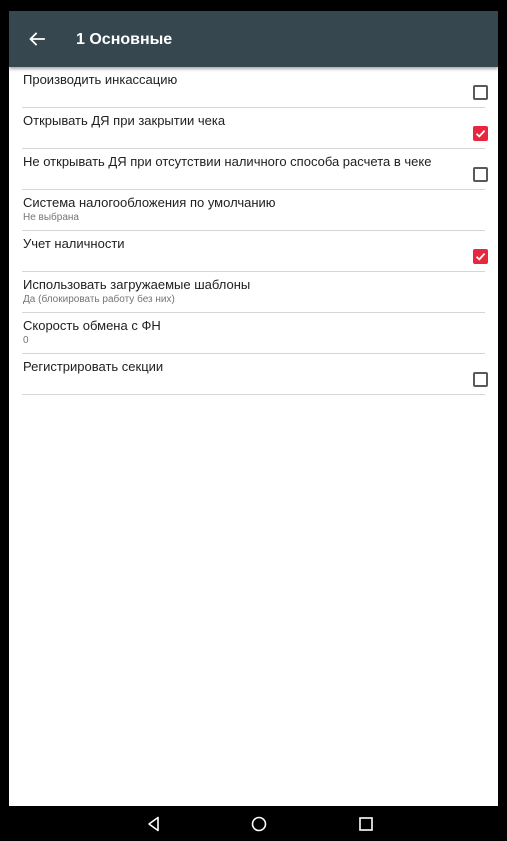  What do you see at coordinates (253, 39) in the screenshot?
I see `app-bar: 1 Основные` at bounding box center [253, 39].